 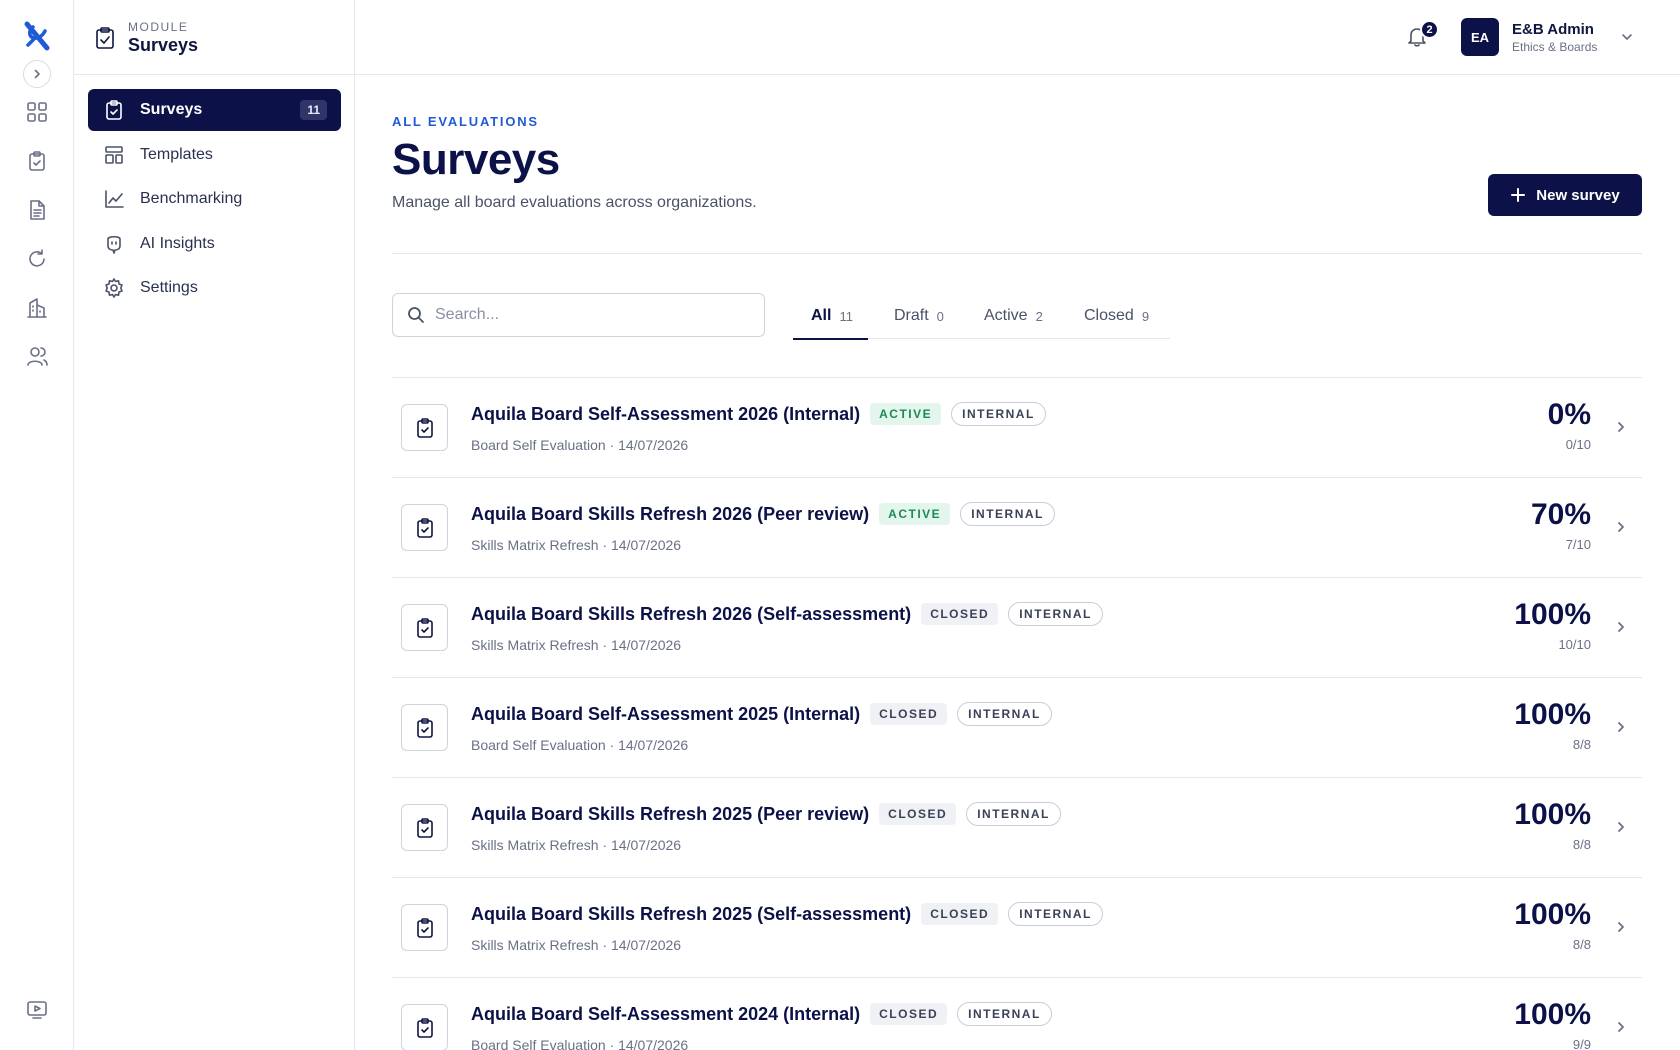 What do you see at coordinates (1552, 614) in the screenshot?
I see `completion-percent: 100%` at bounding box center [1552, 614].